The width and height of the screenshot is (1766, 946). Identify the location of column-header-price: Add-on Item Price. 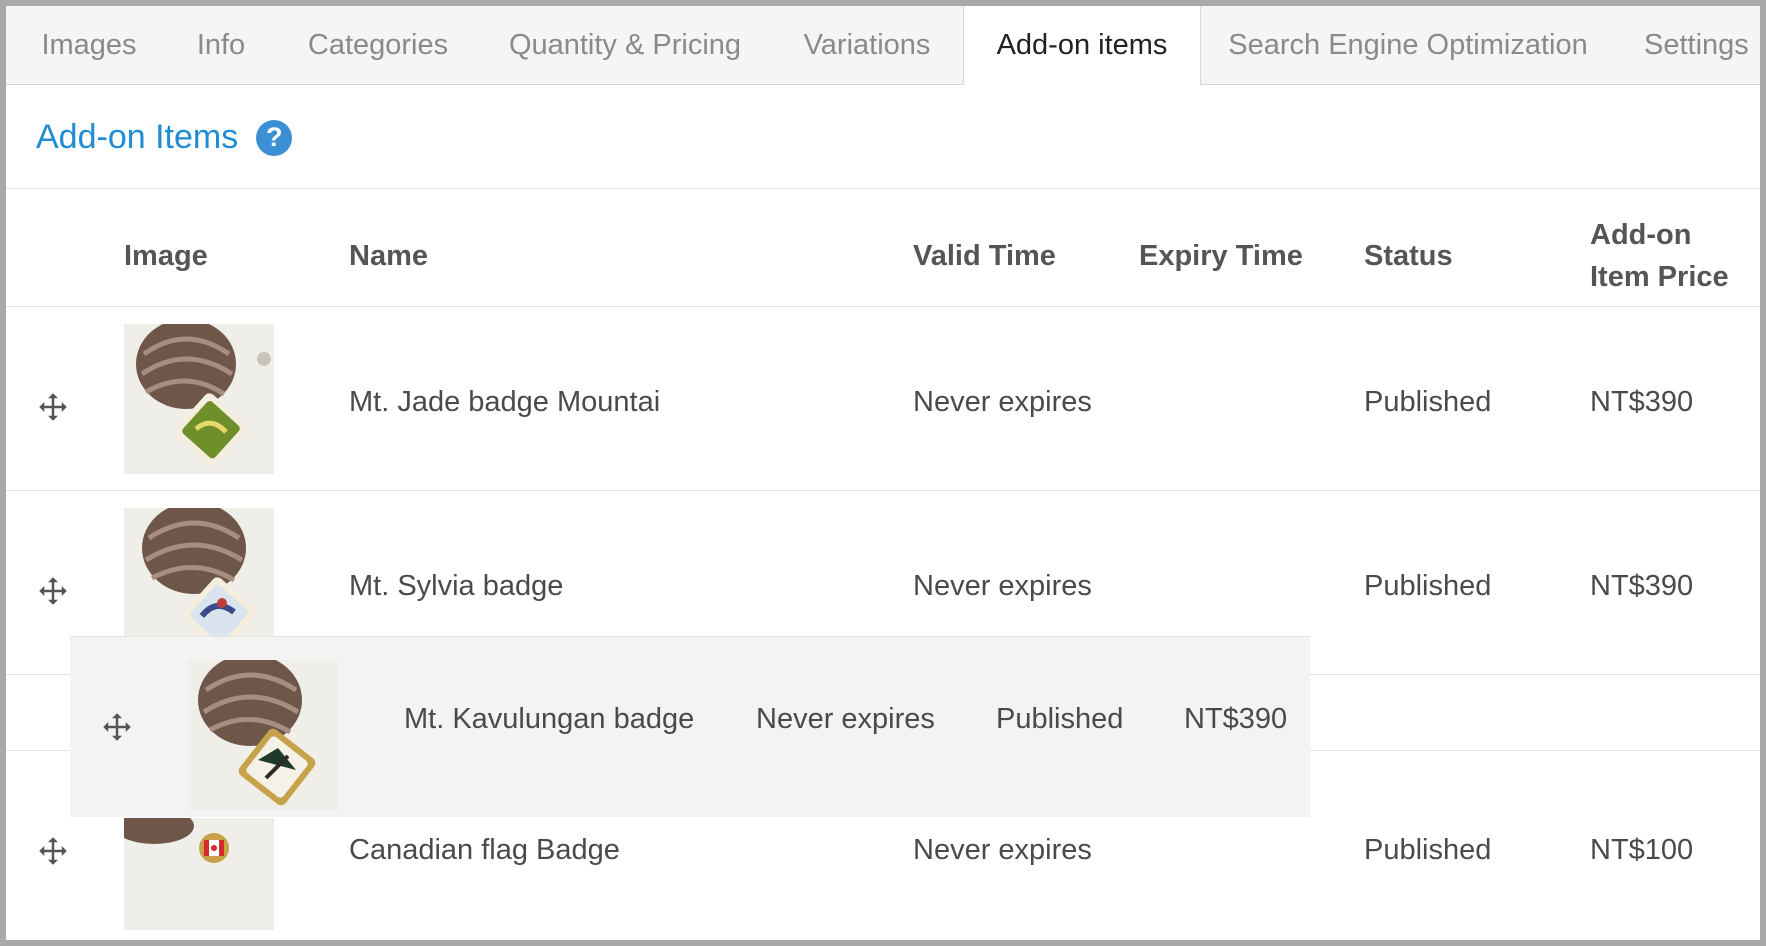
(1659, 256).